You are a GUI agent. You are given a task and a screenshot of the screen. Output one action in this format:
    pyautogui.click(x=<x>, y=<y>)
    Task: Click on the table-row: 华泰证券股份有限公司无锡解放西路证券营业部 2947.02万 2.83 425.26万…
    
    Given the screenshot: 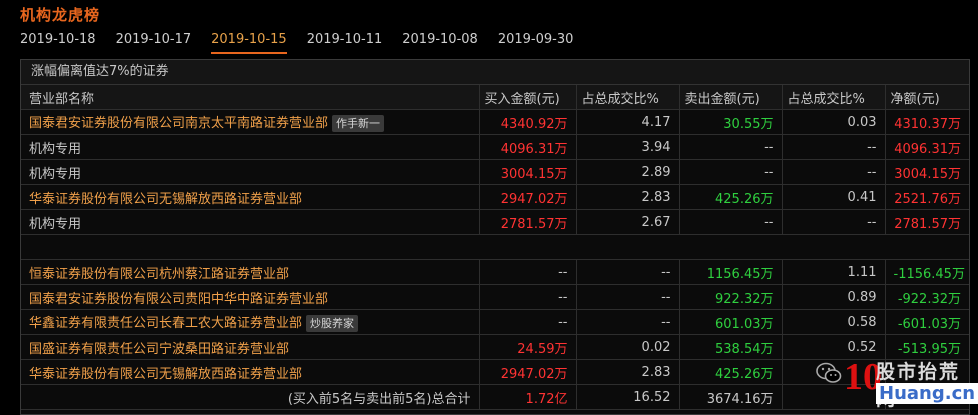 What is the action you would take?
    pyautogui.click(x=495, y=197)
    